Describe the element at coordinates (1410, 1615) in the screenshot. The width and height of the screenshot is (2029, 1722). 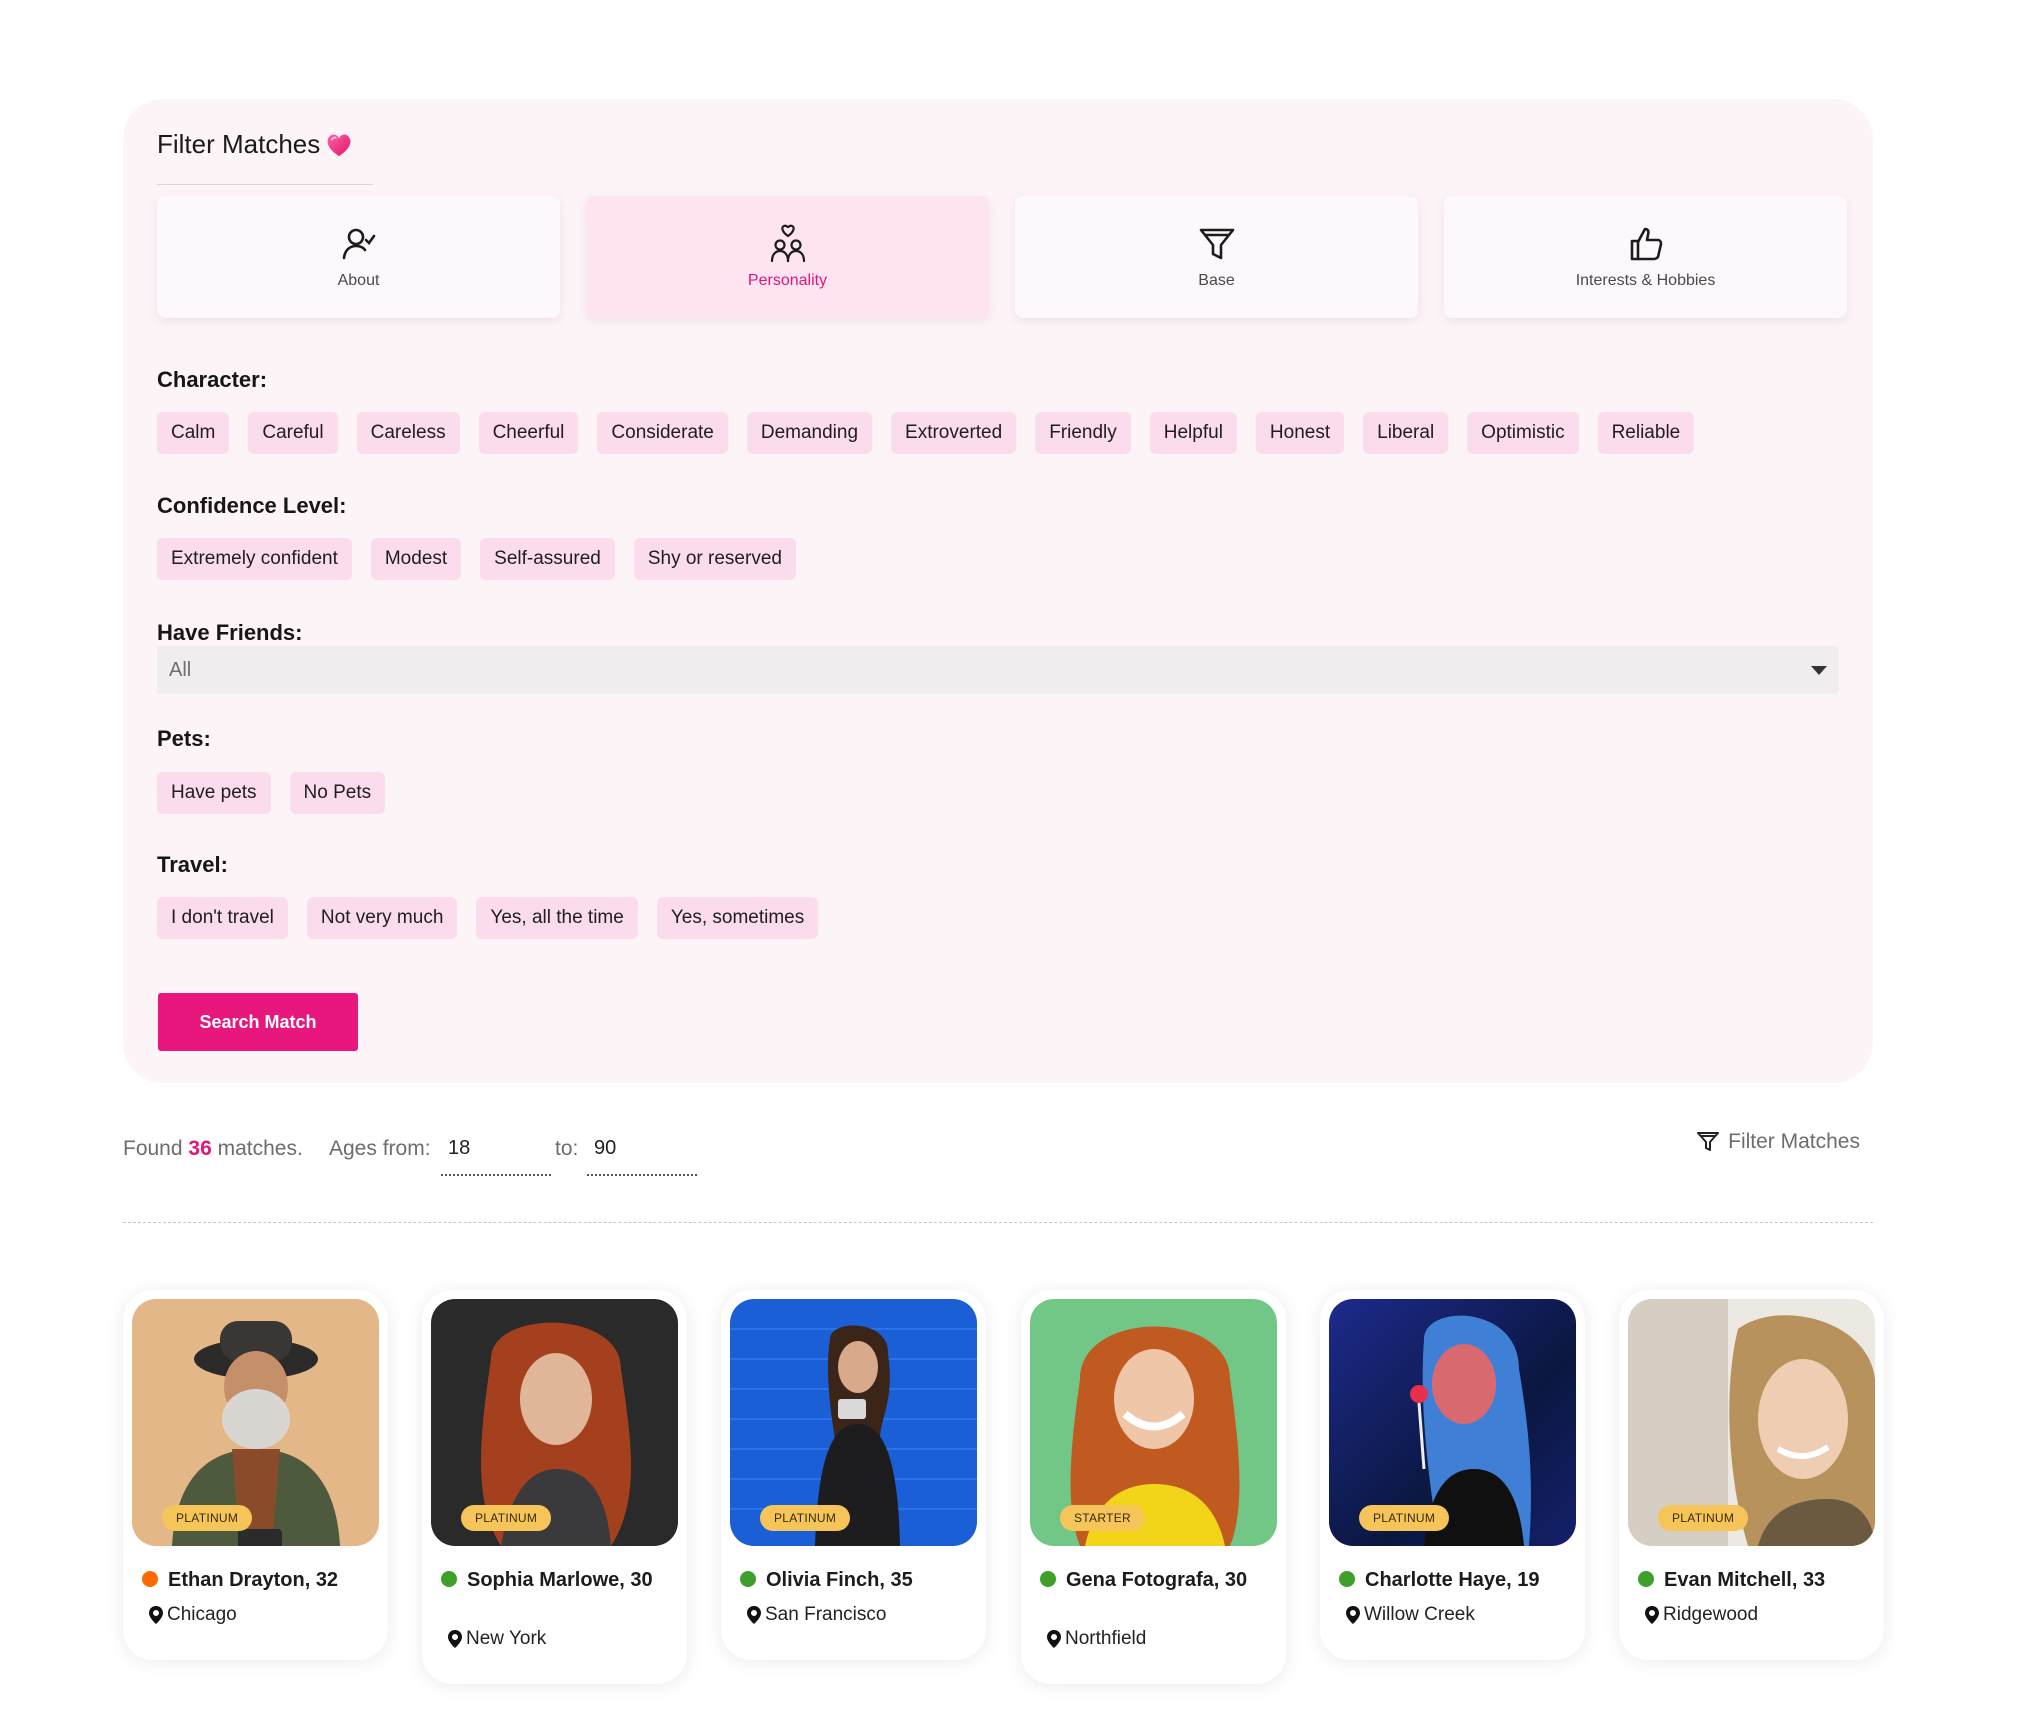
I see `profile-location: Willow Creek` at that location.